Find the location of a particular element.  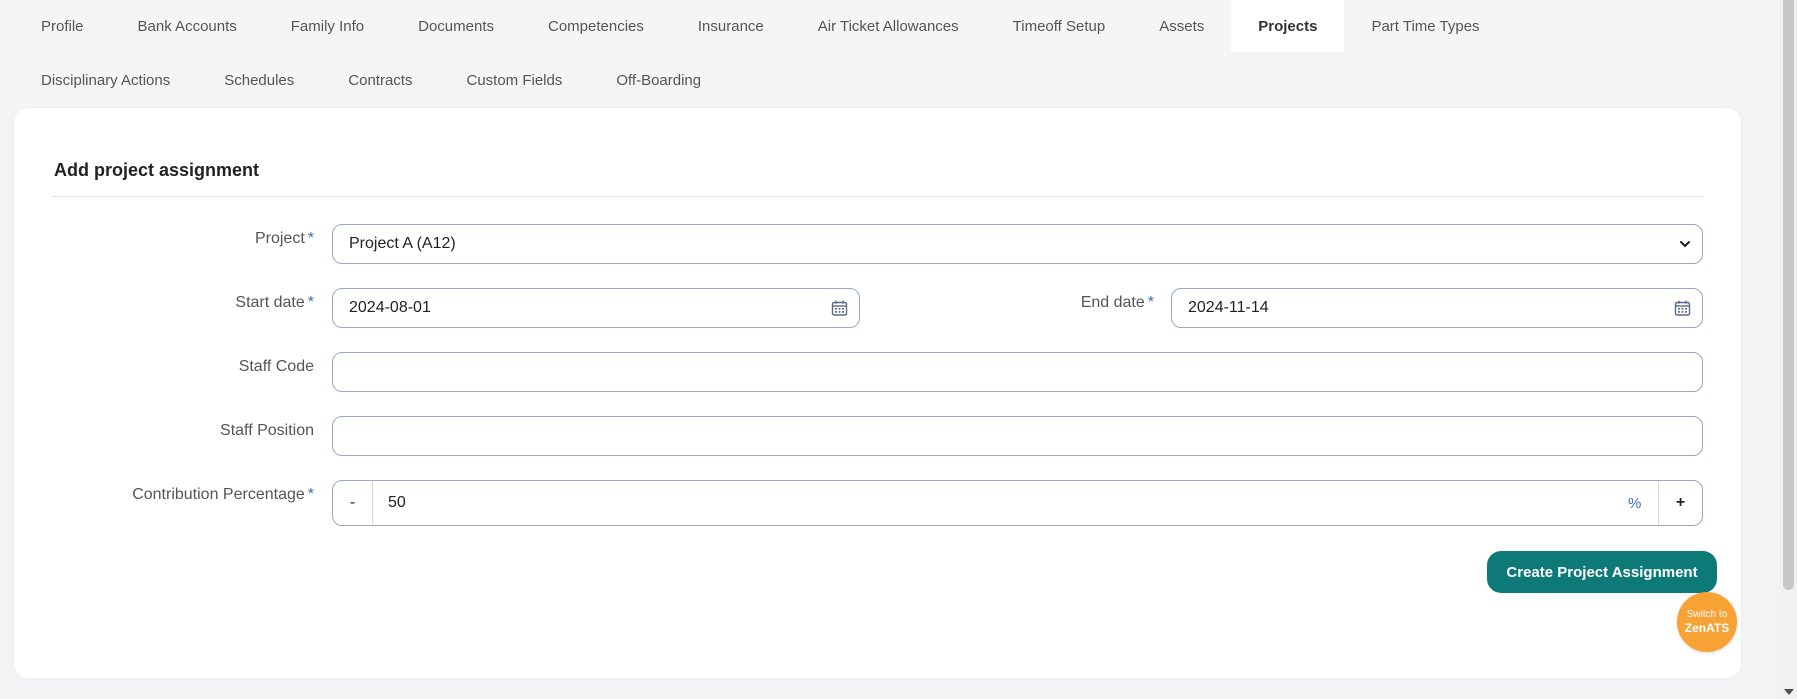

staff-position-label-text: Staff Position is located at coordinates (267, 430).